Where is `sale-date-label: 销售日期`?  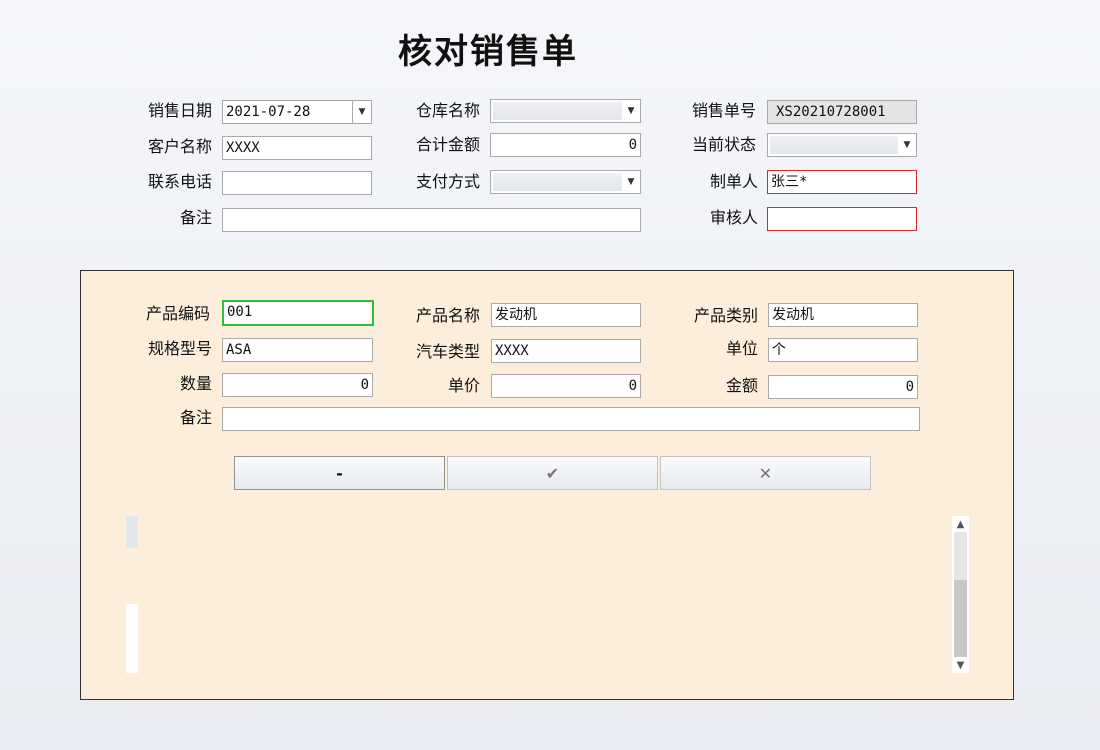
sale-date-label: 销售日期 is located at coordinates (180, 110).